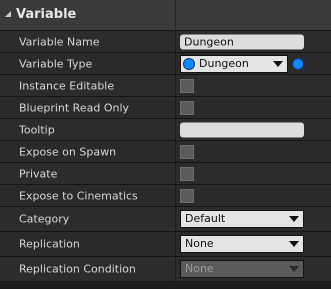  What do you see at coordinates (298, 63) in the screenshot?
I see `container-type-pin-icon` at bounding box center [298, 63].